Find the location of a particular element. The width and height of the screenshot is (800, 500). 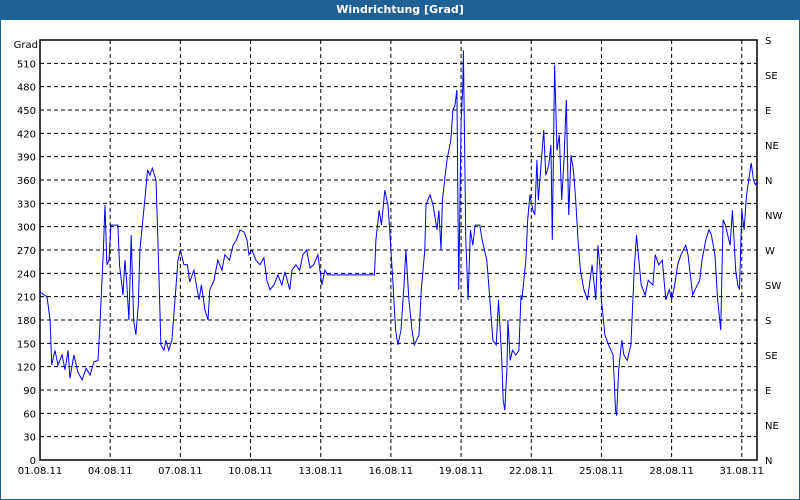

compass-tick-label: SW is located at coordinates (773, 286).